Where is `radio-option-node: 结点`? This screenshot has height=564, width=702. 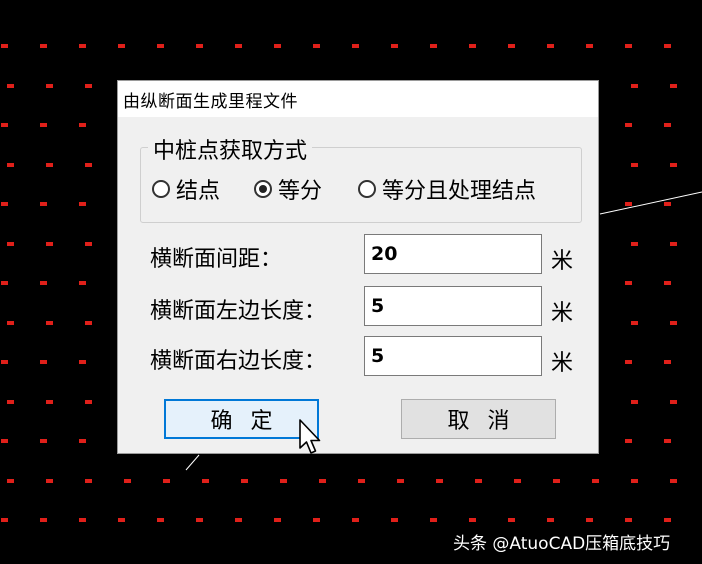
radio-option-node: 结点 is located at coordinates (186, 190).